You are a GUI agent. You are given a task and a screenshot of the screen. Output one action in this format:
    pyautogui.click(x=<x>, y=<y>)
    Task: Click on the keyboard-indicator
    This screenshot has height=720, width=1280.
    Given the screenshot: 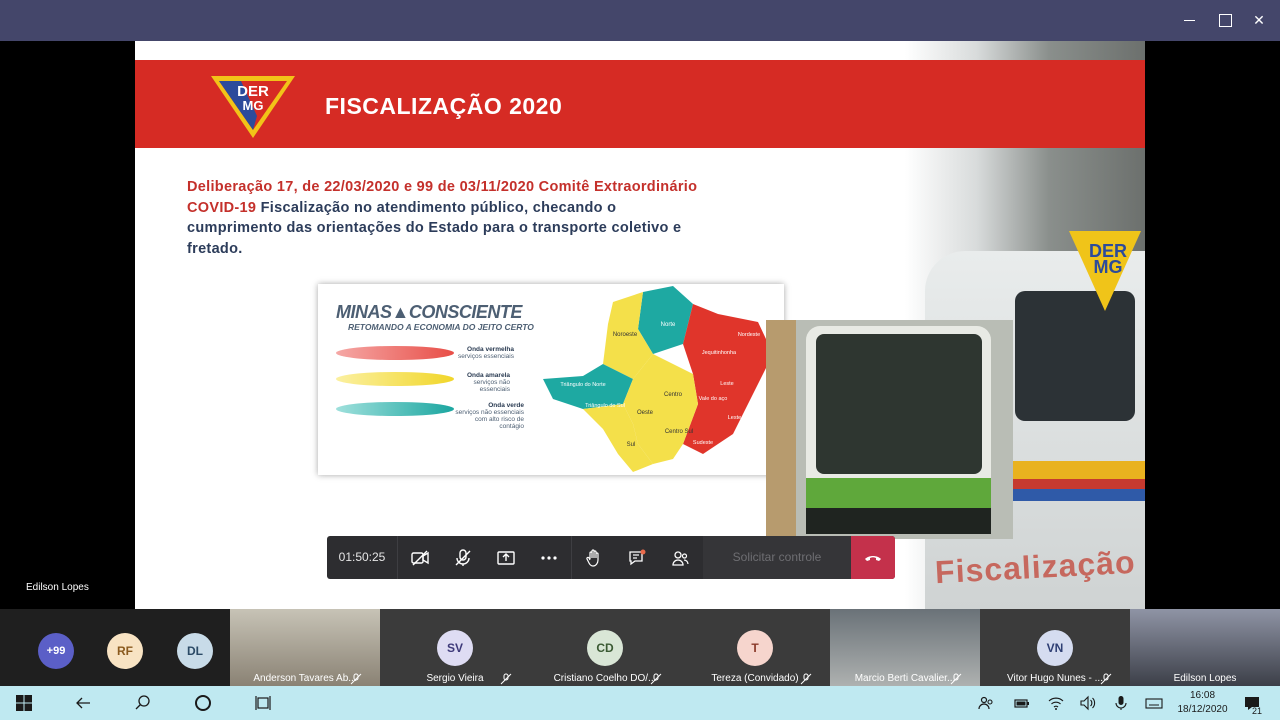 What is the action you would take?
    pyautogui.click(x=1154, y=703)
    